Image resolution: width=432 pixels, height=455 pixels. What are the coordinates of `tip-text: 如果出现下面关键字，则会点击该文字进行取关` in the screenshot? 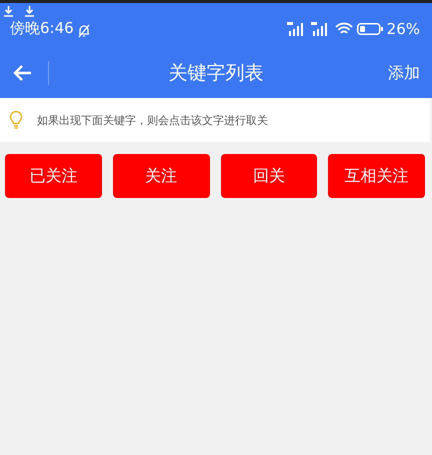 It's located at (152, 120).